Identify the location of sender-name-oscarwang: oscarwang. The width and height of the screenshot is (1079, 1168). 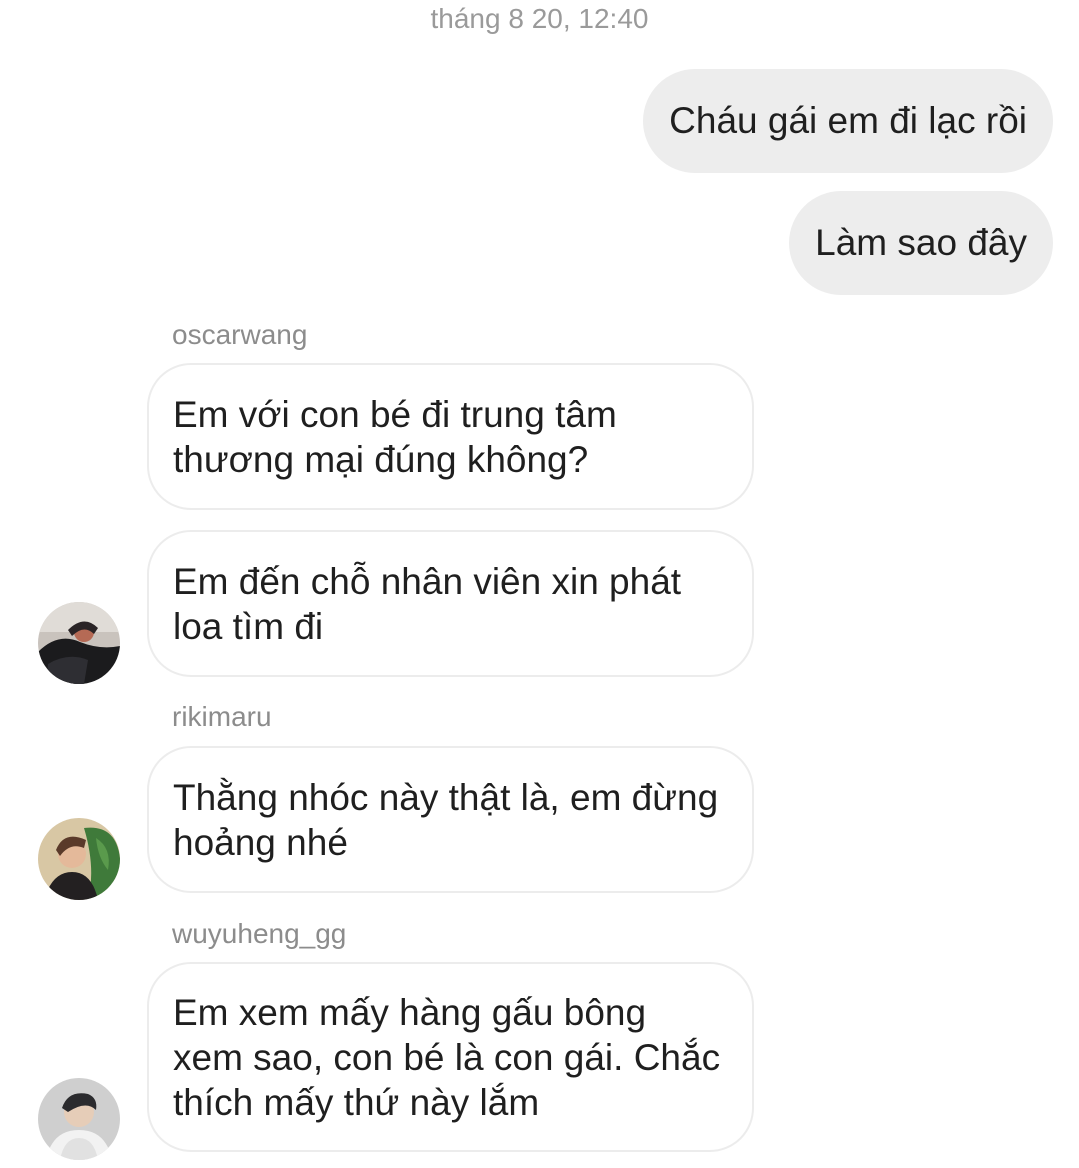
(239, 335).